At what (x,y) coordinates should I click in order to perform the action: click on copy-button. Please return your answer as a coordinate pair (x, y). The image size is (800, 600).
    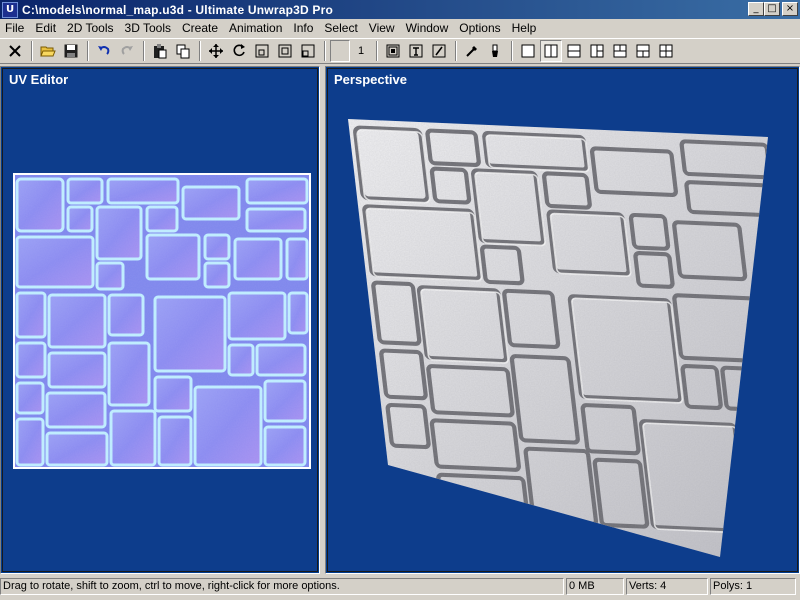
    Looking at the image, I should click on (183, 51).